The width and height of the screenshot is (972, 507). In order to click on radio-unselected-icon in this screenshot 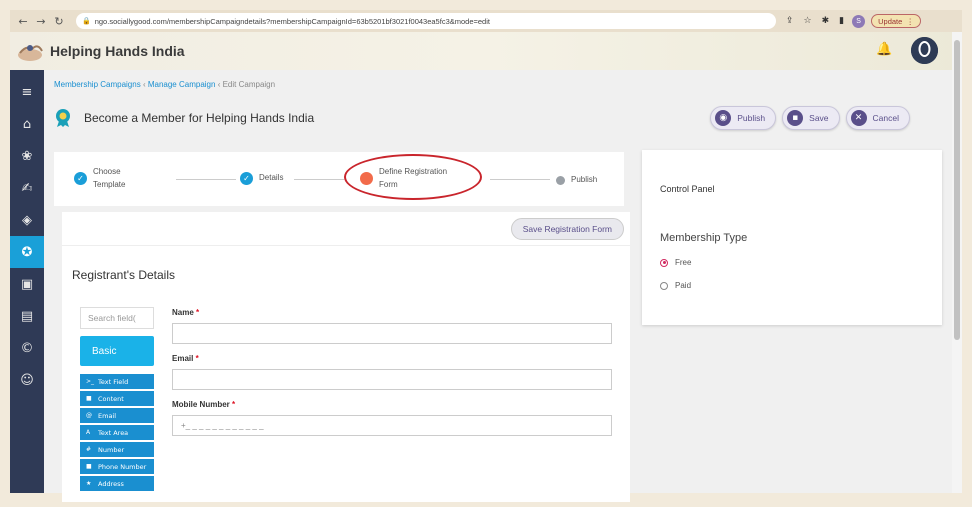, I will do `click(664, 285)`.